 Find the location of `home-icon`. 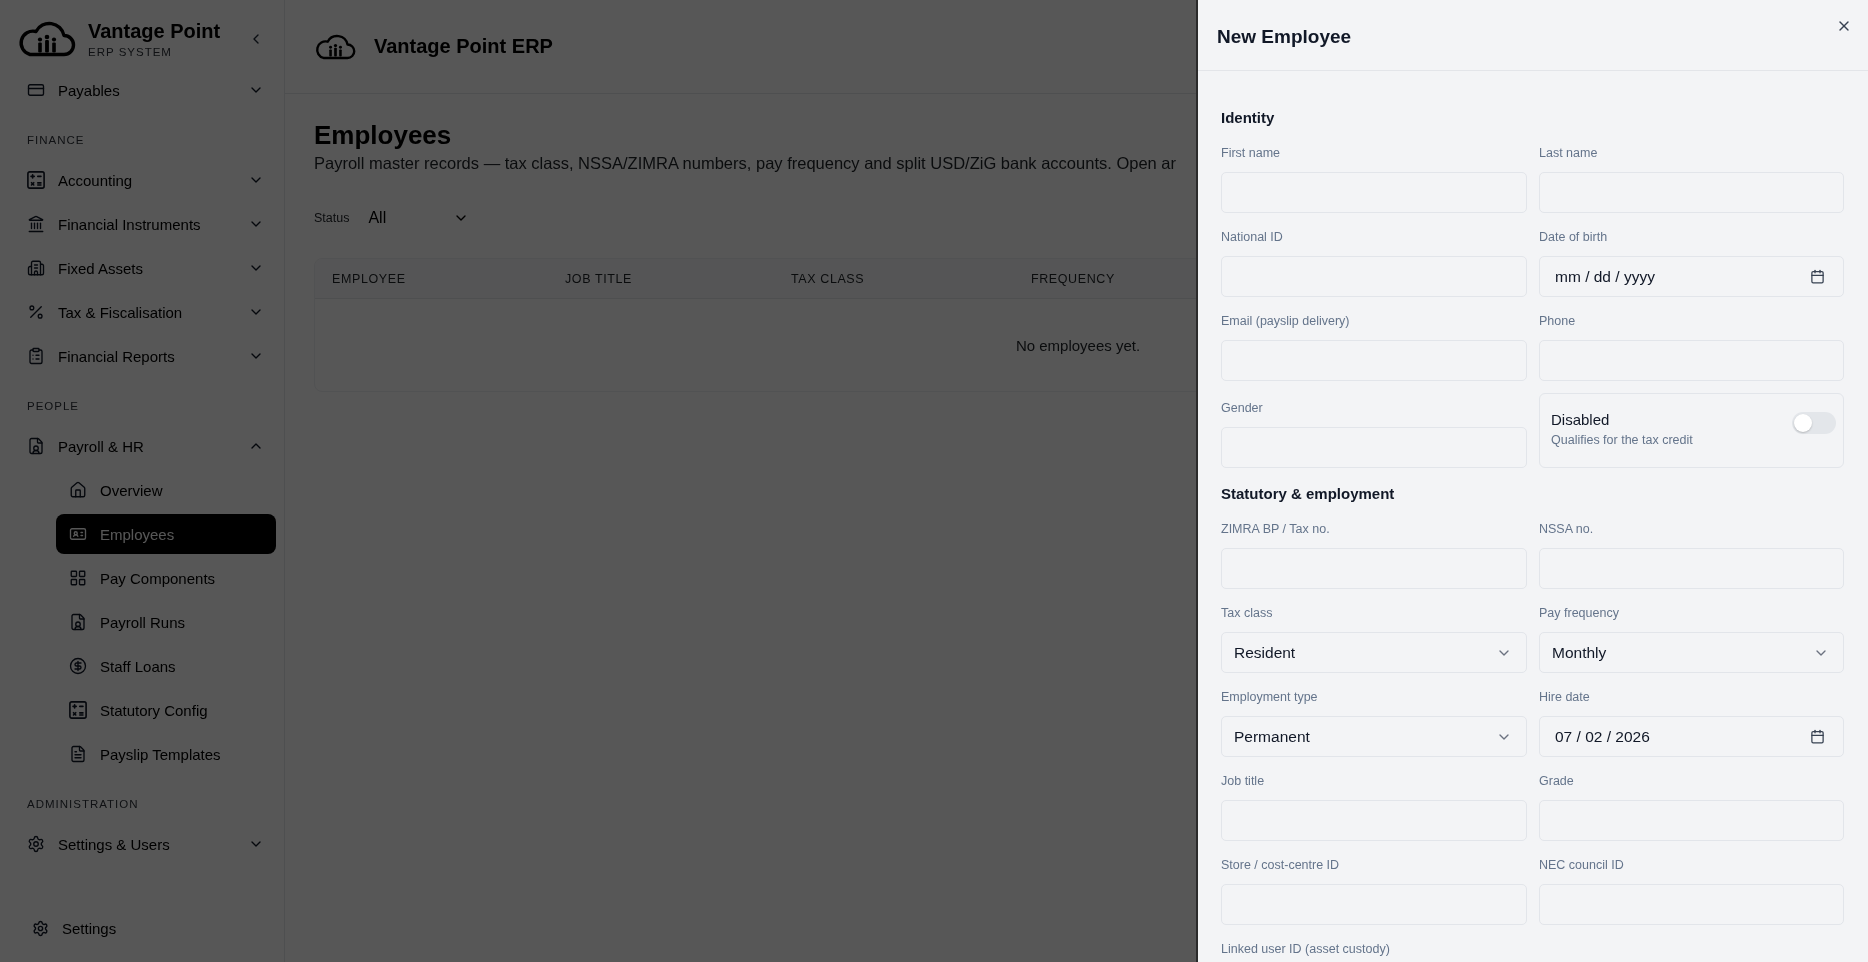

home-icon is located at coordinates (78, 490).